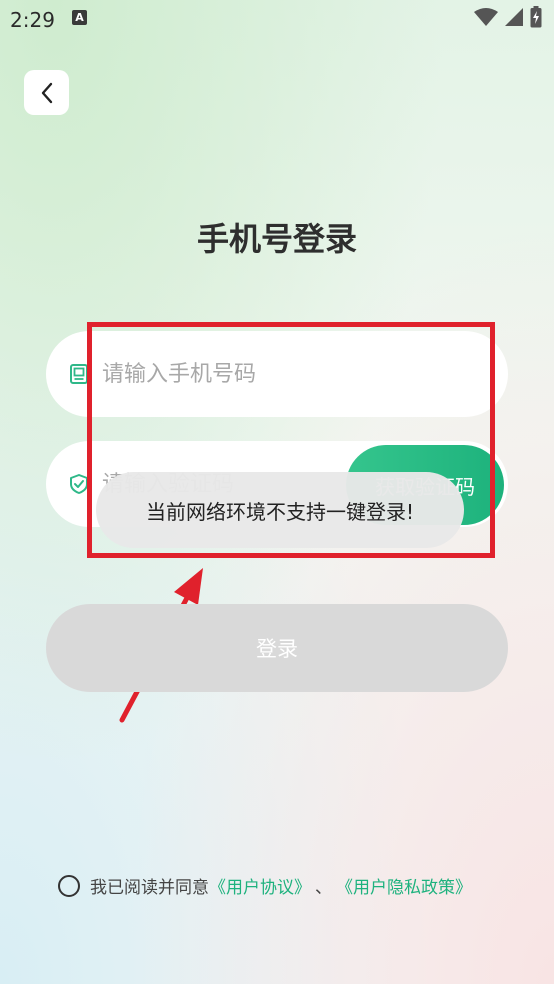 The height and width of the screenshot is (984, 554). Describe the element at coordinates (486, 17) in the screenshot. I see `wifi-icon` at that location.